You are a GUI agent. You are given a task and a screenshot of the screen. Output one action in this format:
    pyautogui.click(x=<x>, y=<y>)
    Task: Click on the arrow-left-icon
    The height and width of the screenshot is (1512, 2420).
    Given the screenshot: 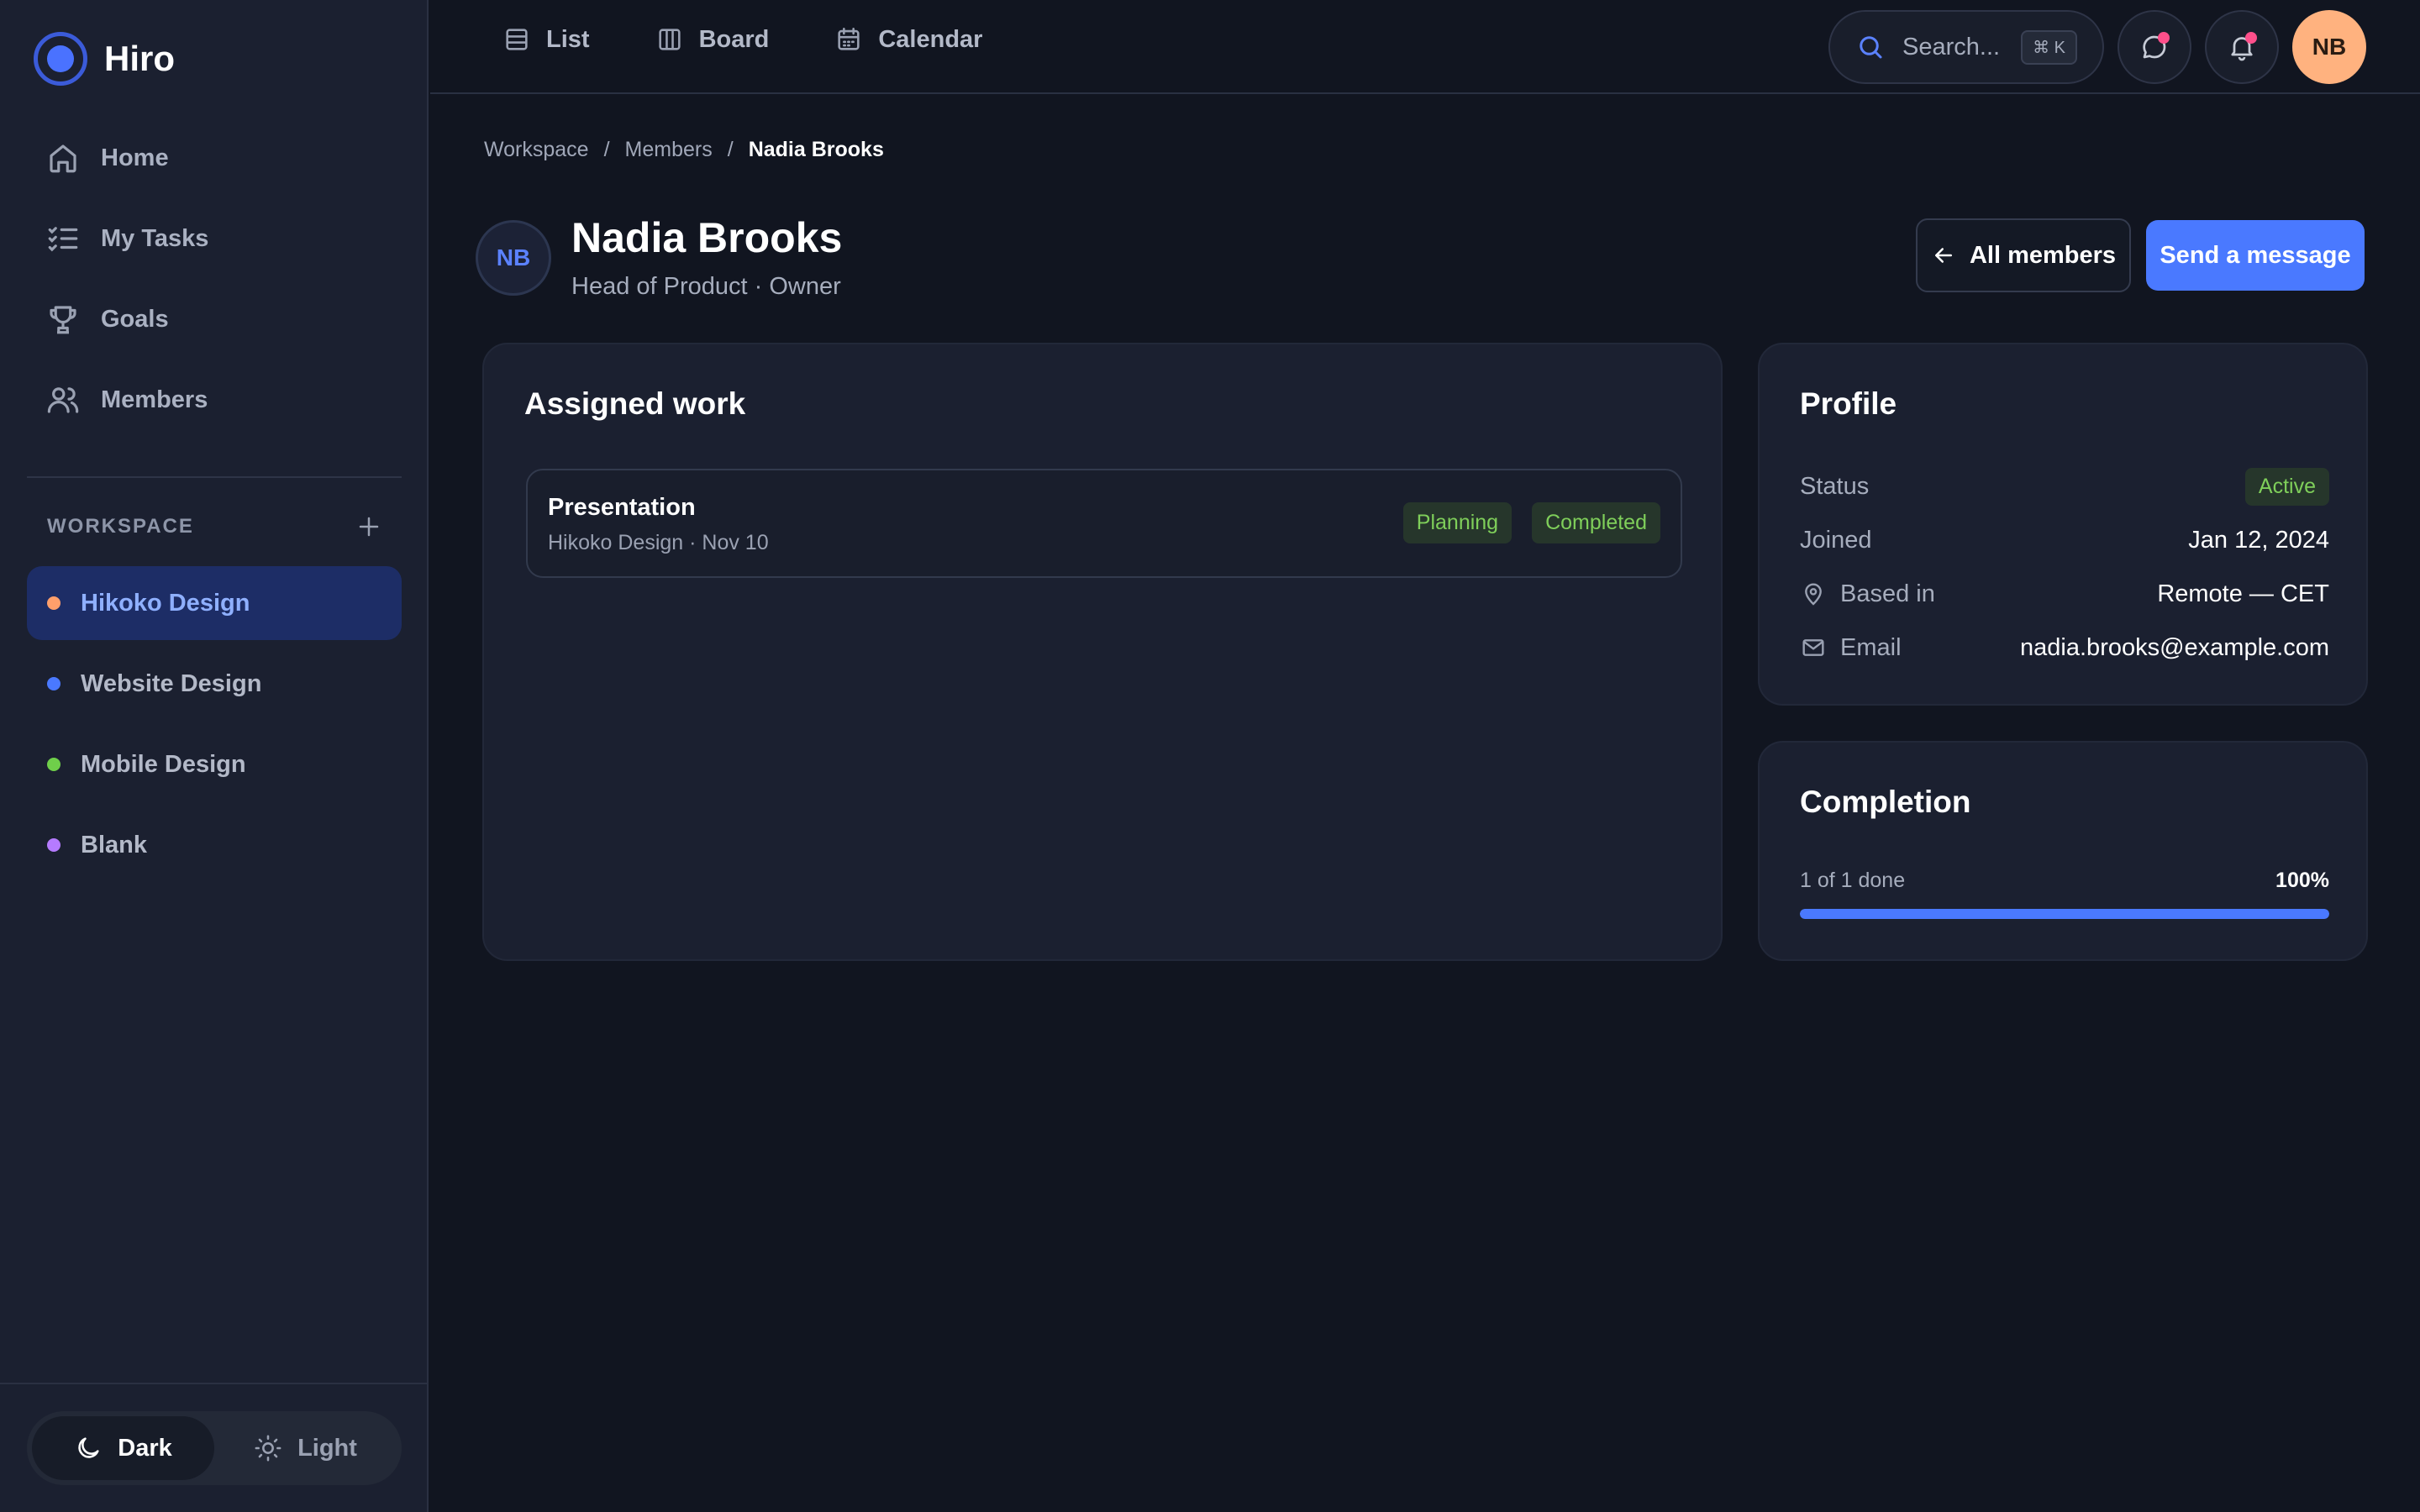 What is the action you would take?
    pyautogui.click(x=1943, y=255)
    